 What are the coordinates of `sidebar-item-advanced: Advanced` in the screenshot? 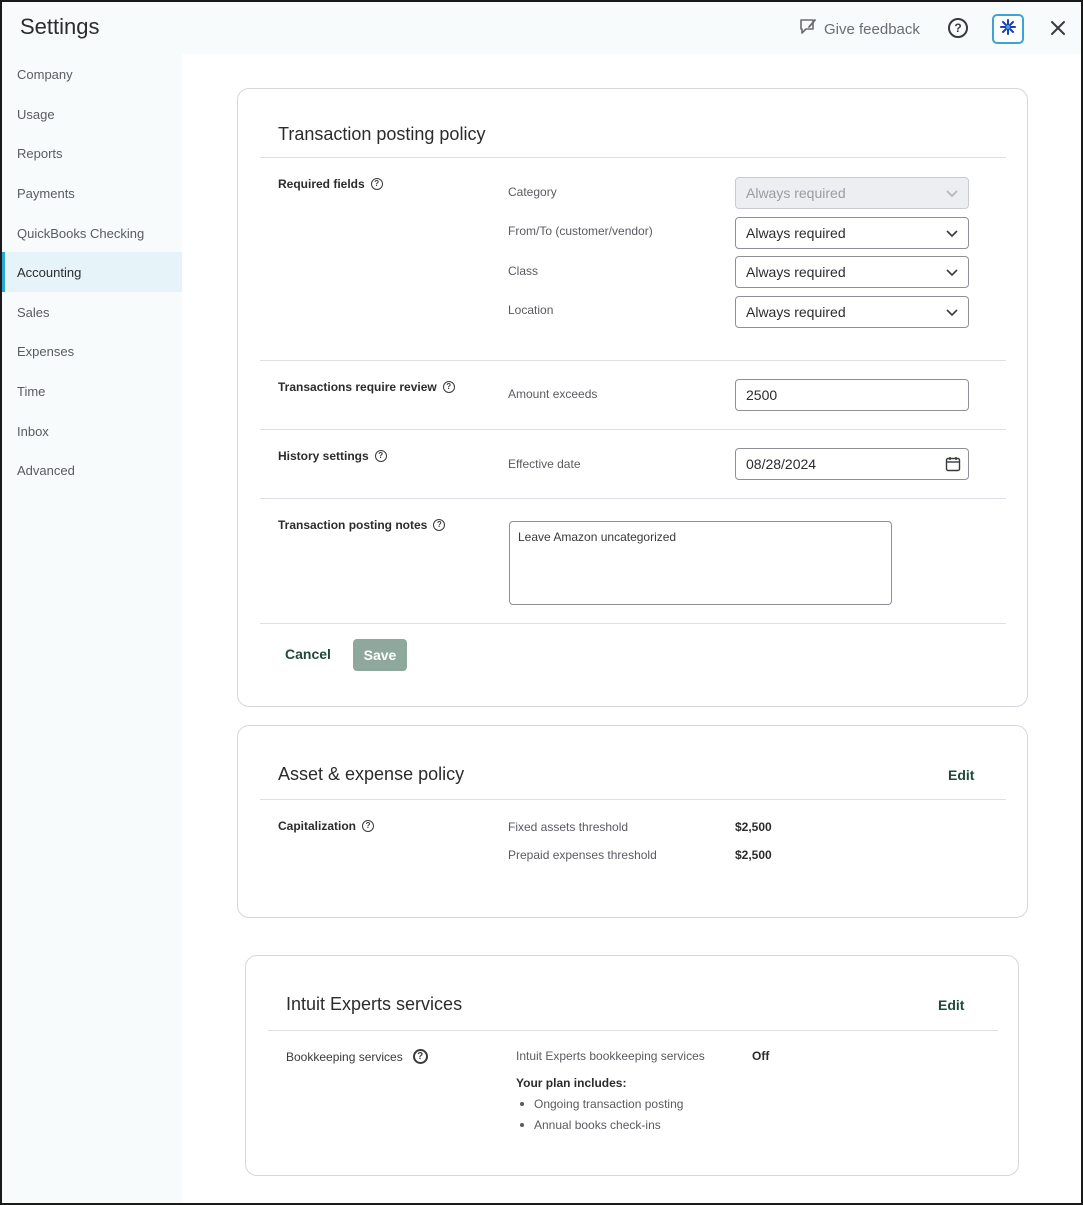 It's located at (92, 470).